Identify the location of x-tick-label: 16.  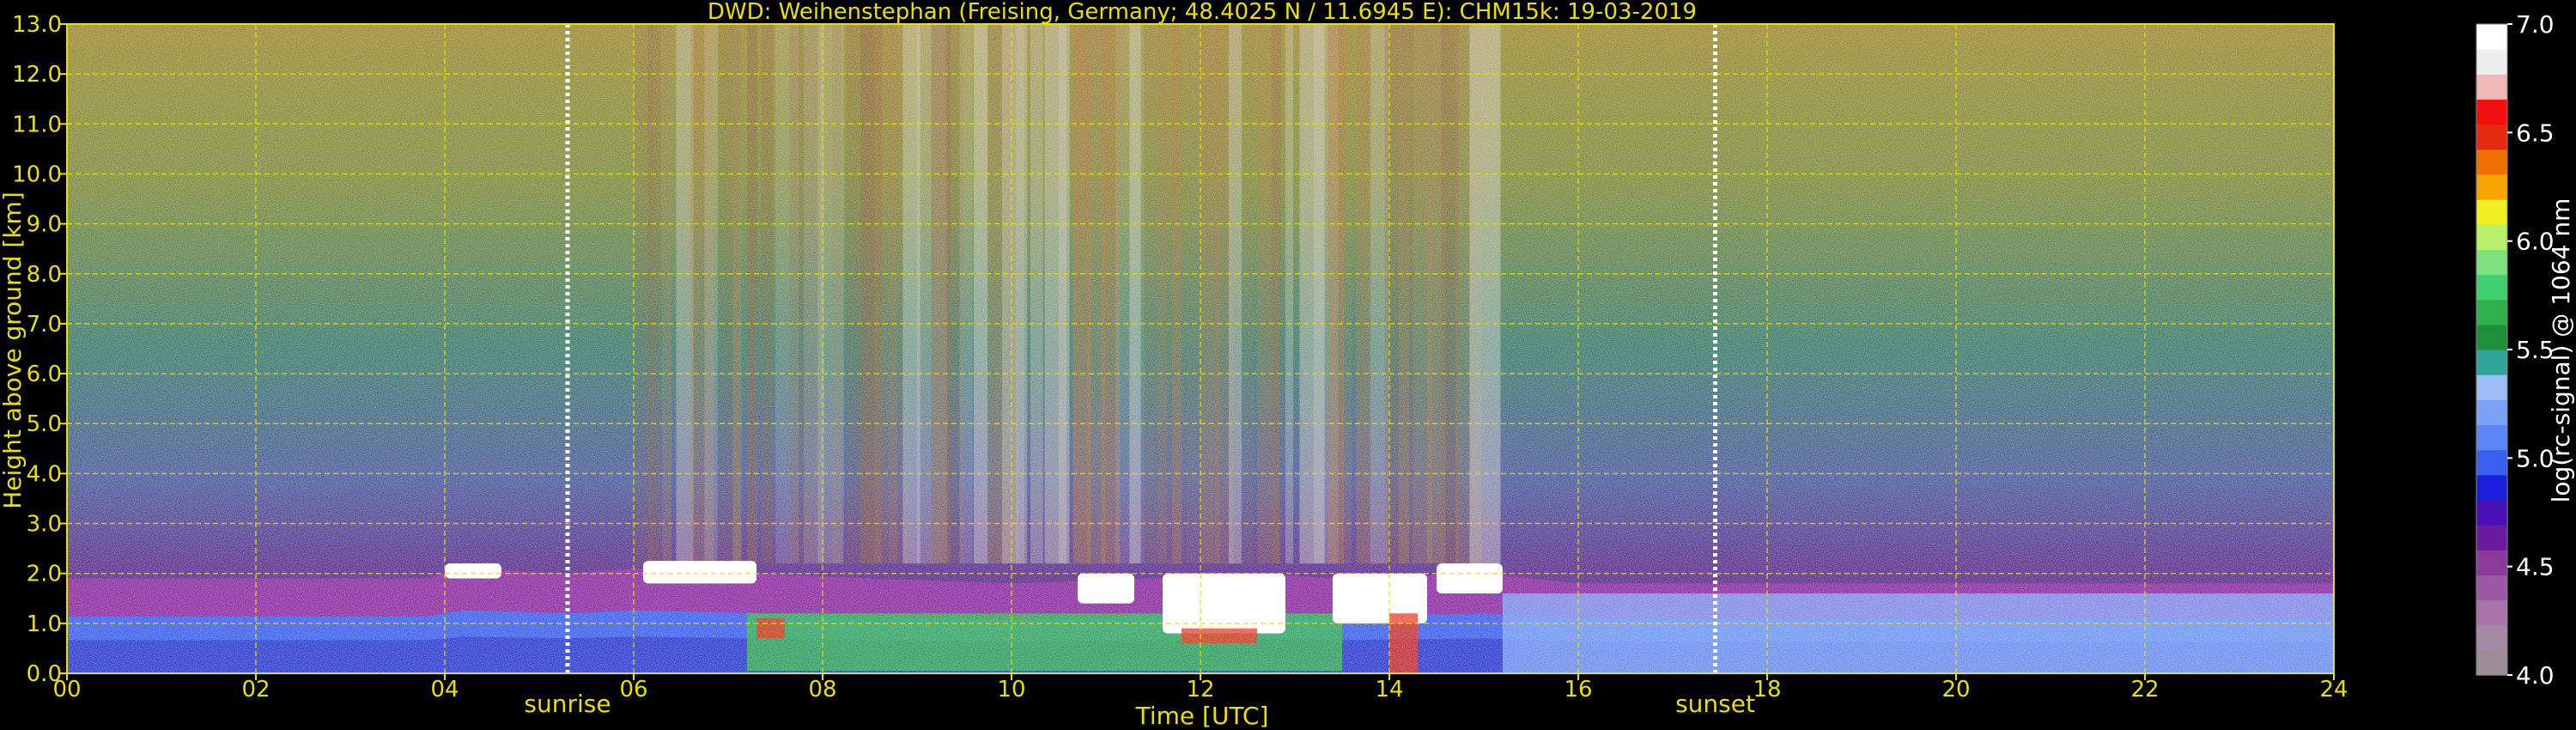
(1578, 690).